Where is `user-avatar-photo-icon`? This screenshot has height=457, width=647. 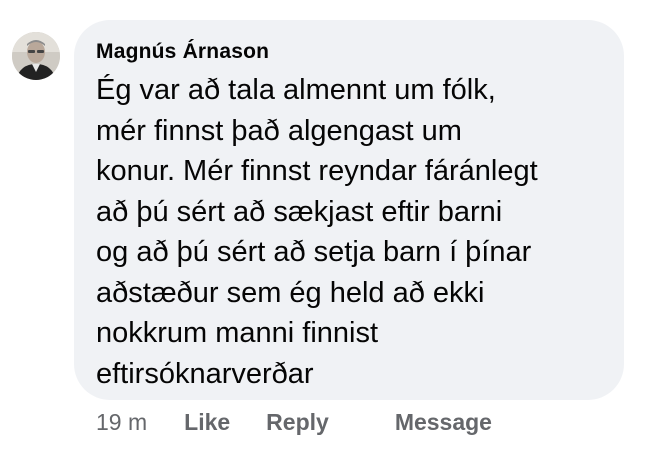
user-avatar-photo-icon is located at coordinates (36, 56).